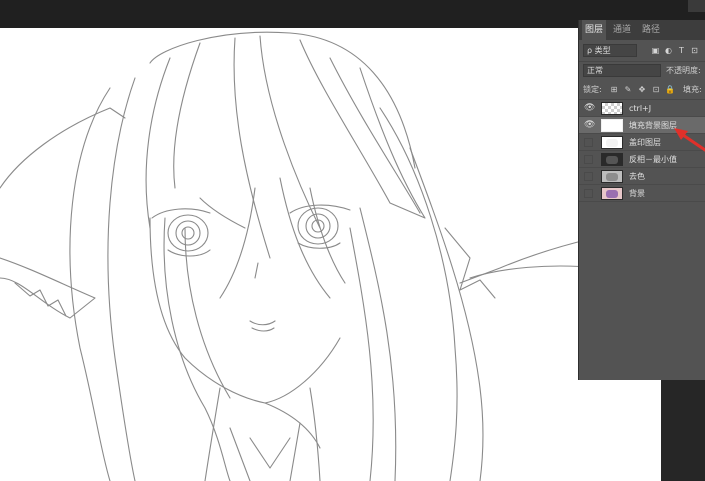 This screenshot has height=481, width=705. I want to click on image-filter-icon: ▣, so click(655, 50).